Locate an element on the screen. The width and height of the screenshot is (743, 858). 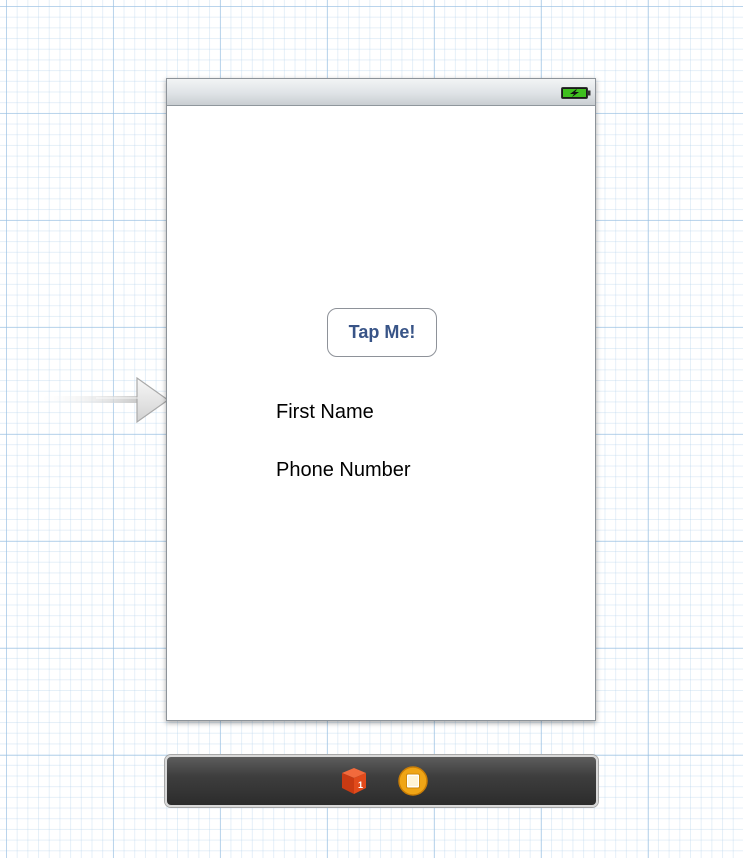
first-responder-cube-icon: 1 is located at coordinates (354, 781).